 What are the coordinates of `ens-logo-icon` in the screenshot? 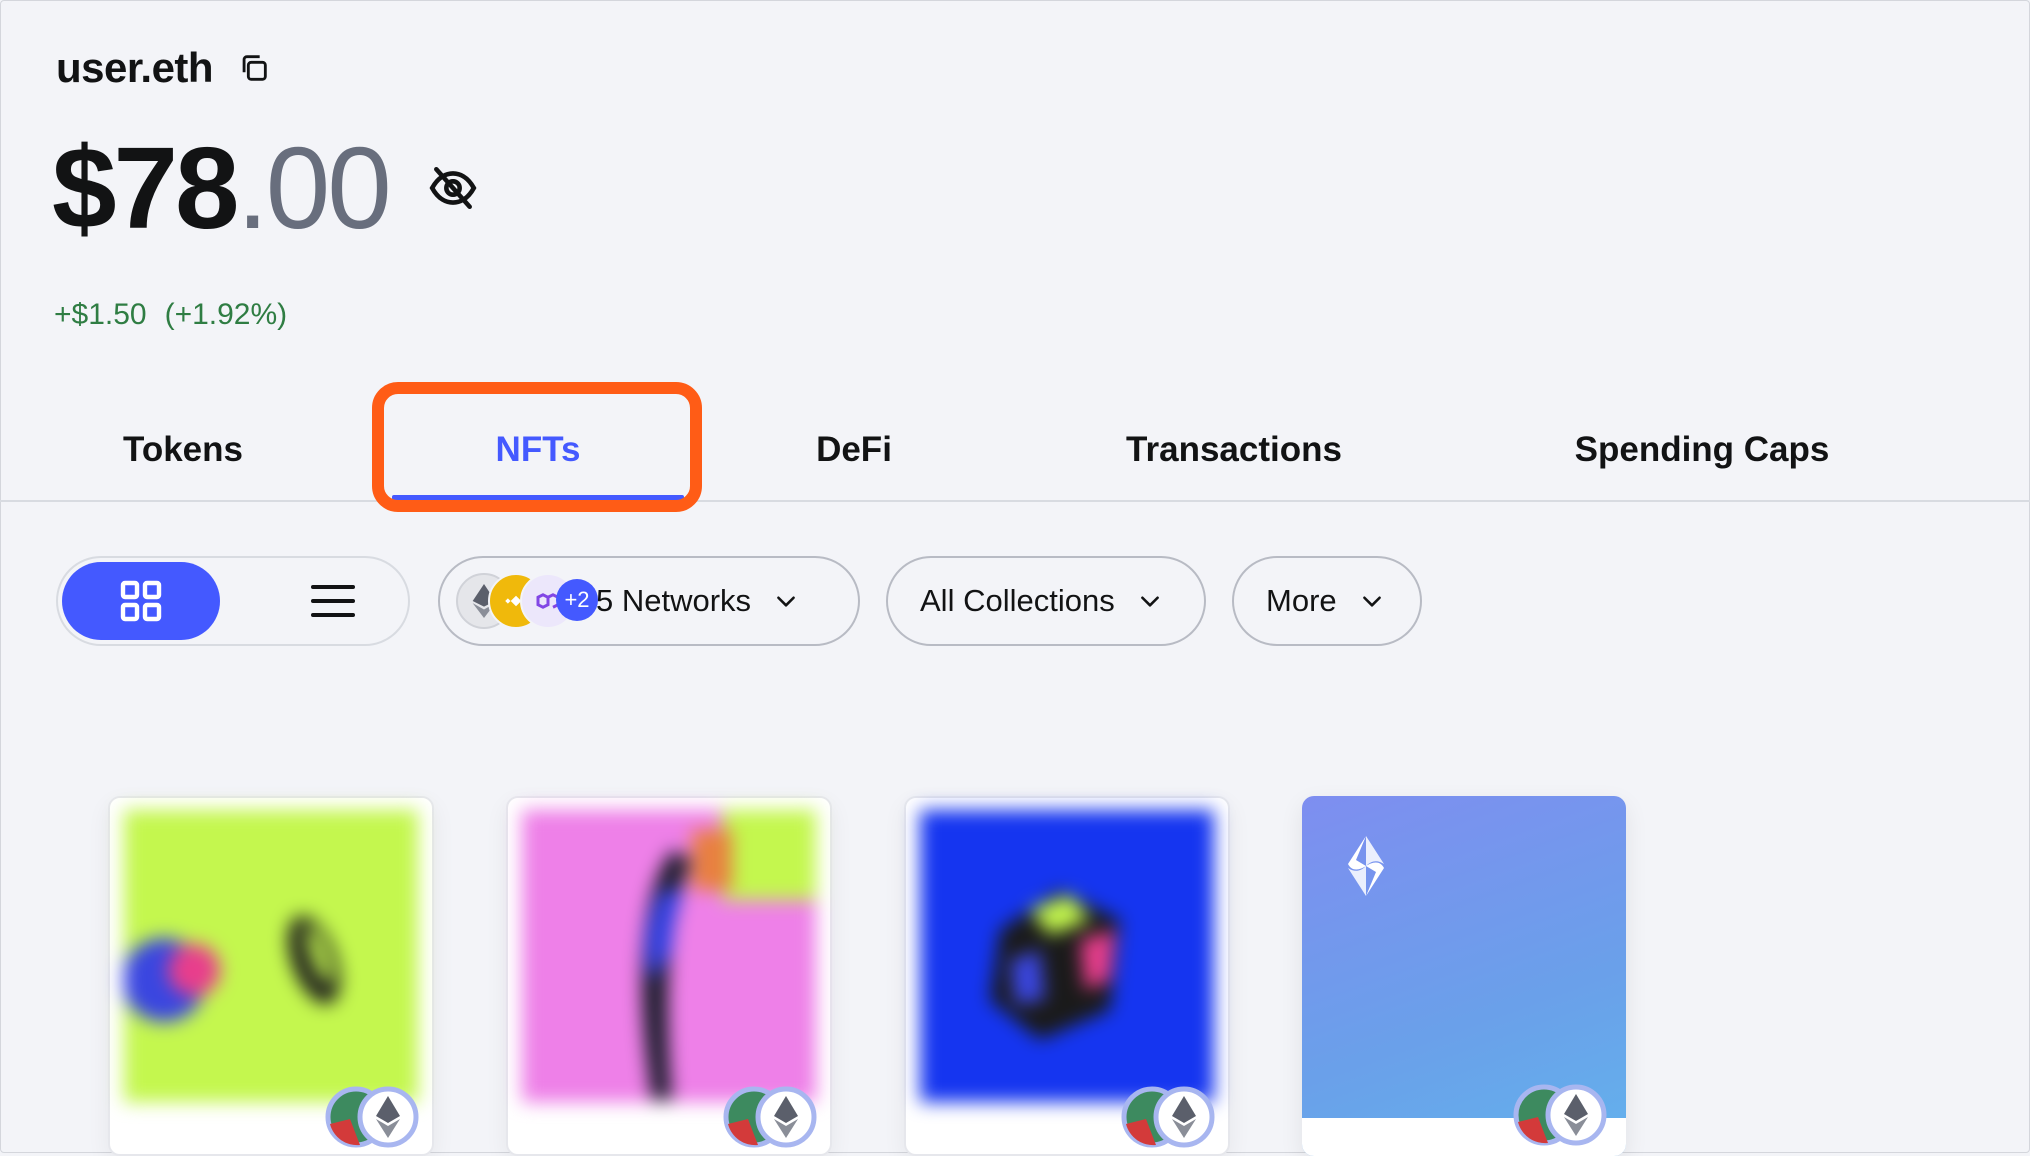 It's located at (1366, 866).